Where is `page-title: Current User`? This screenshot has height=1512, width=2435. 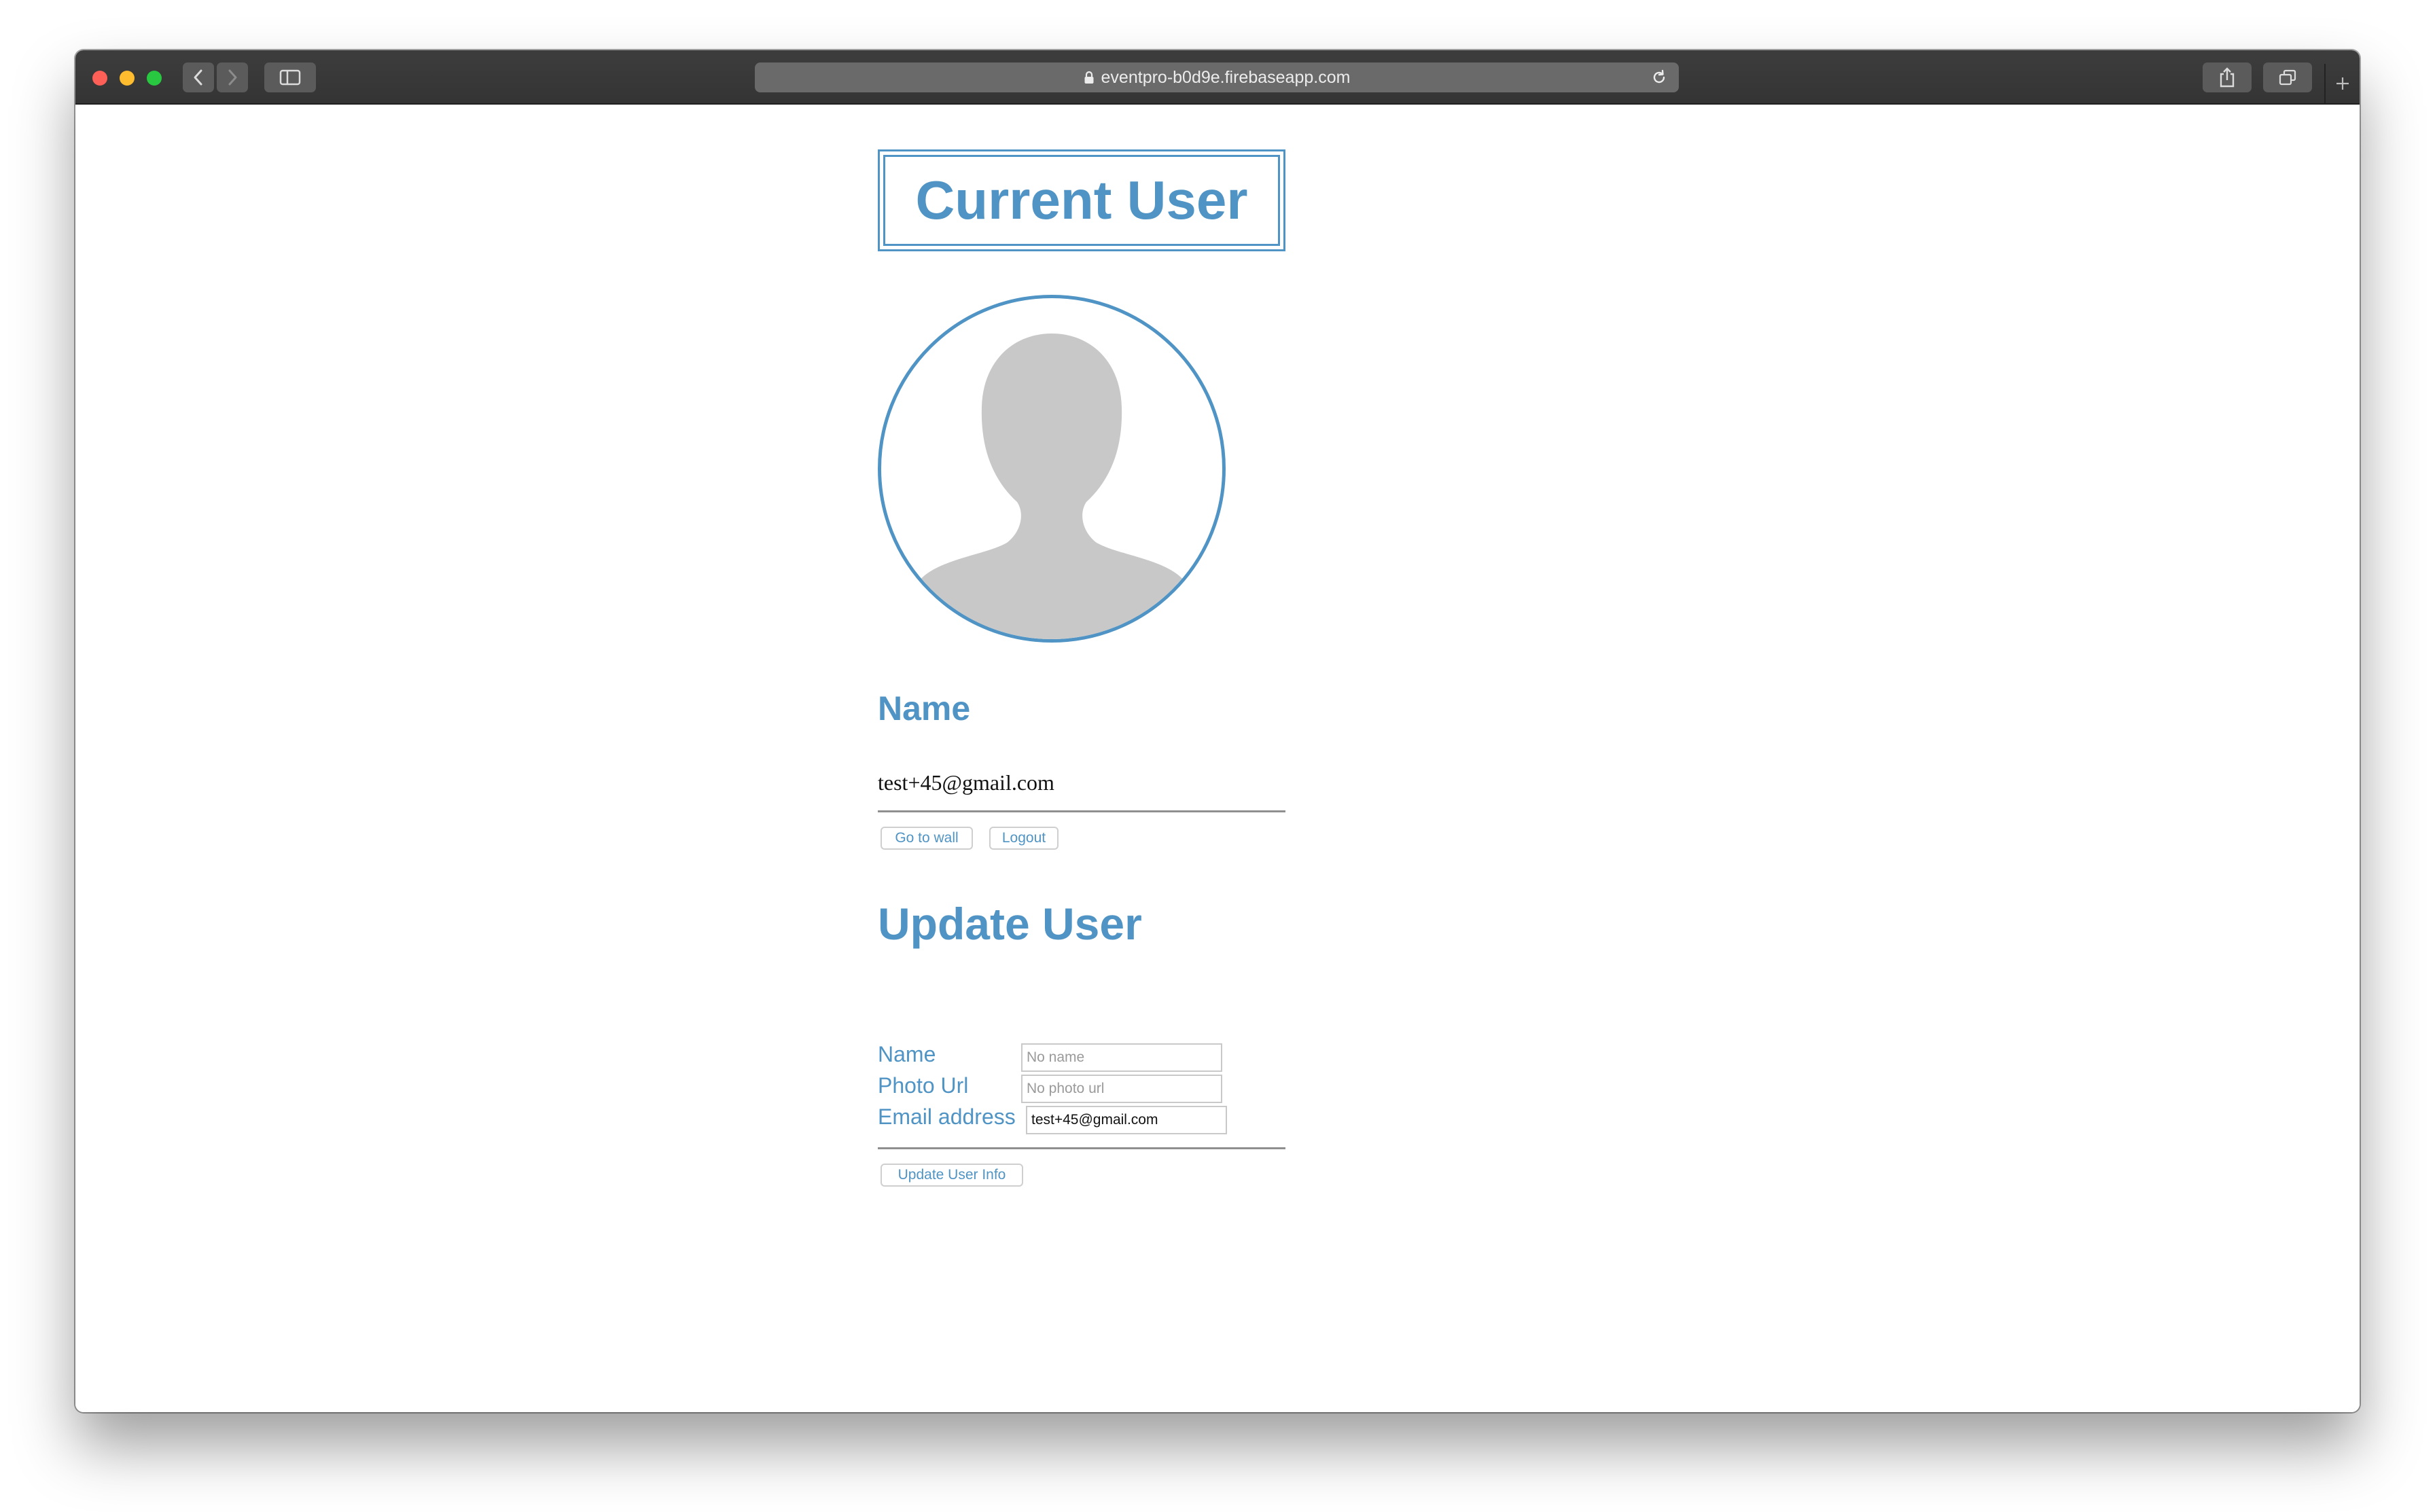
page-title: Current User is located at coordinates (1081, 201).